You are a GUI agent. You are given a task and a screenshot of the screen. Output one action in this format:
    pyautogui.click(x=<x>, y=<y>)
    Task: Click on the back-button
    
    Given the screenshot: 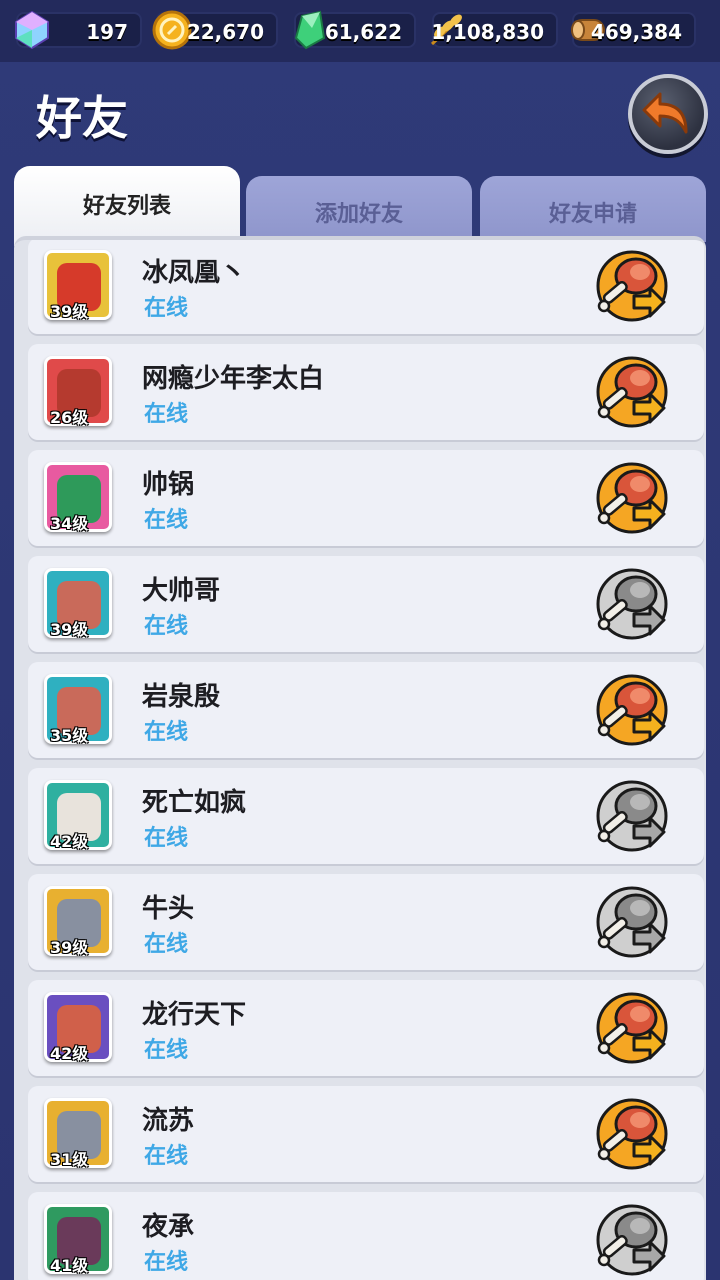 What is the action you would take?
    pyautogui.click(x=668, y=114)
    